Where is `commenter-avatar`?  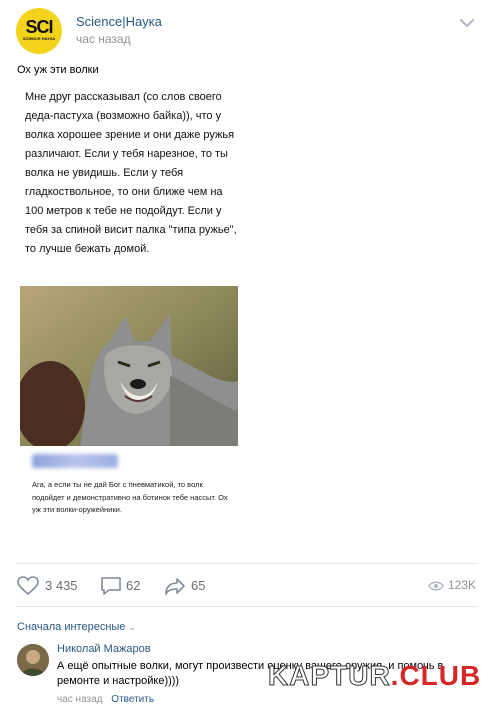
commenter-avatar is located at coordinates (33, 660).